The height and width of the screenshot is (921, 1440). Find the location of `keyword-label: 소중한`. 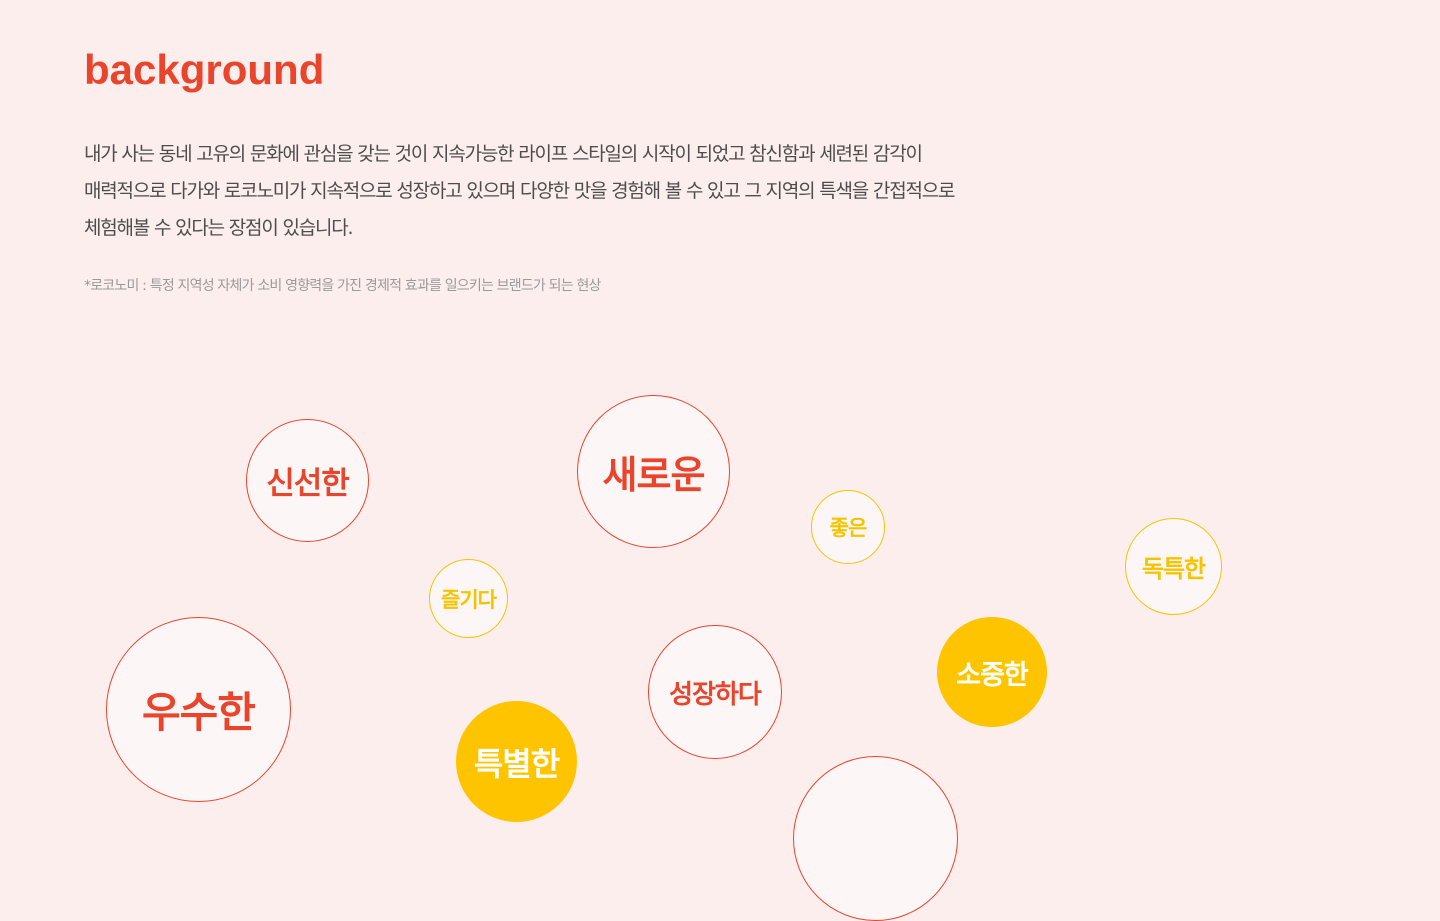

keyword-label: 소중한 is located at coordinates (992, 675).